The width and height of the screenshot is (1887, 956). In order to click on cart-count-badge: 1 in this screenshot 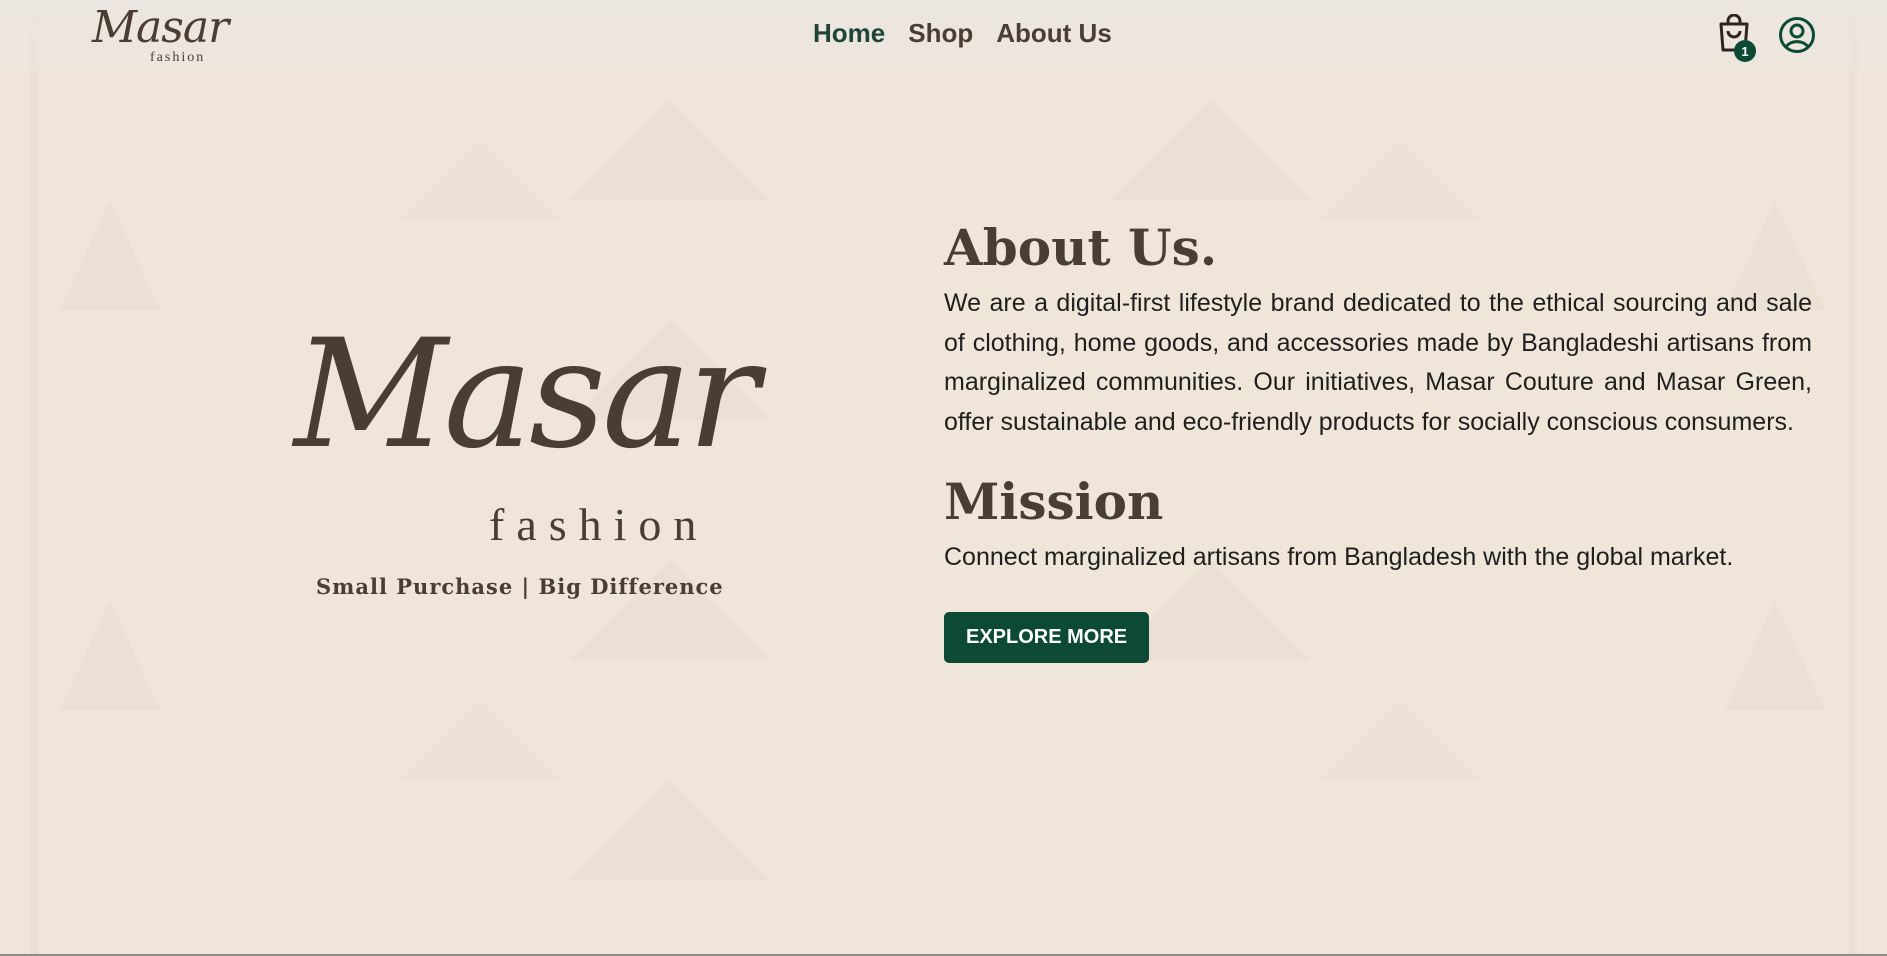, I will do `click(1745, 51)`.